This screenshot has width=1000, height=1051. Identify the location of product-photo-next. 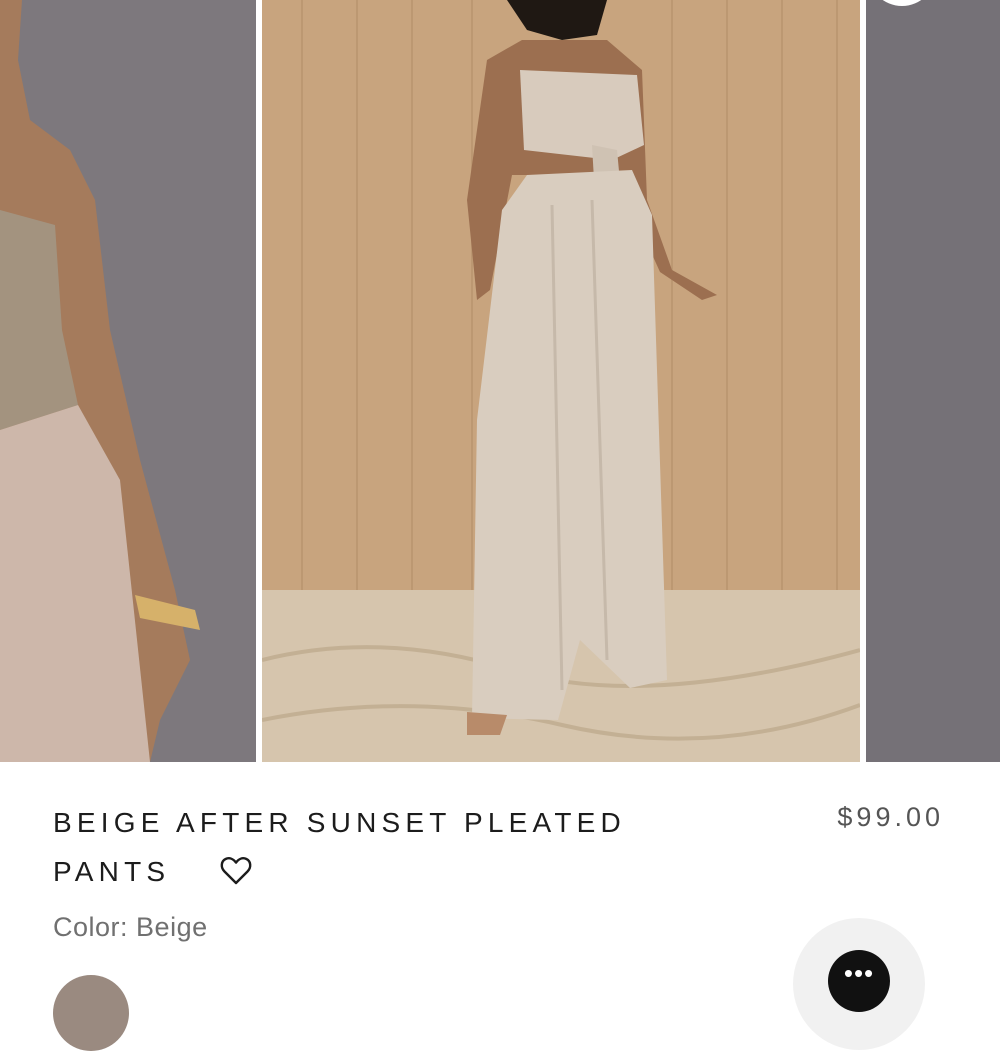
(933, 381).